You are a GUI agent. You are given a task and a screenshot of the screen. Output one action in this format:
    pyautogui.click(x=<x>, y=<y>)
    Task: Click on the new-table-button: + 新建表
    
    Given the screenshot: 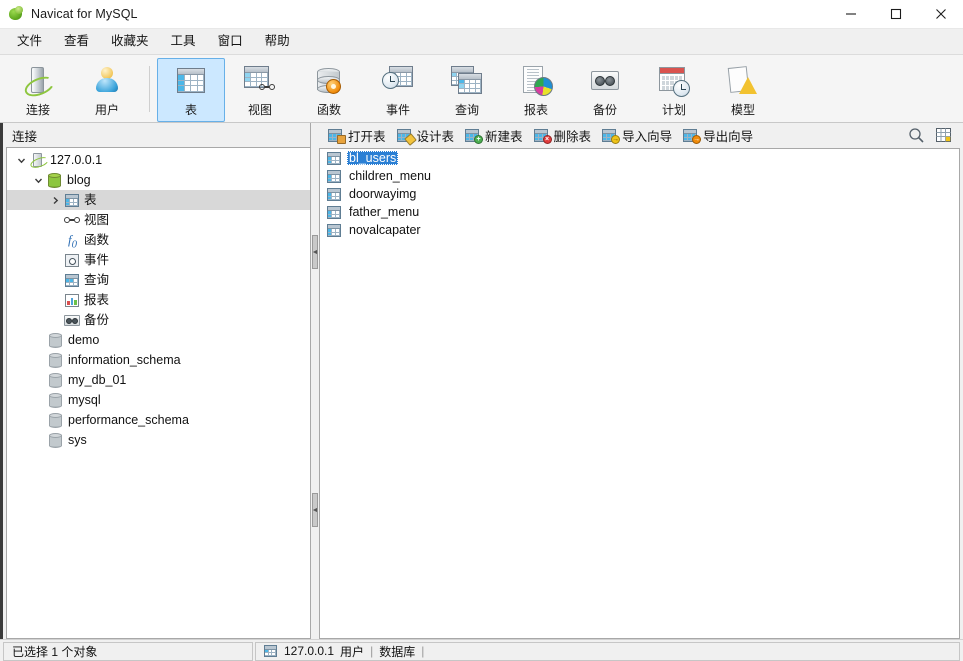 What is the action you would take?
    pyautogui.click(x=495, y=135)
    